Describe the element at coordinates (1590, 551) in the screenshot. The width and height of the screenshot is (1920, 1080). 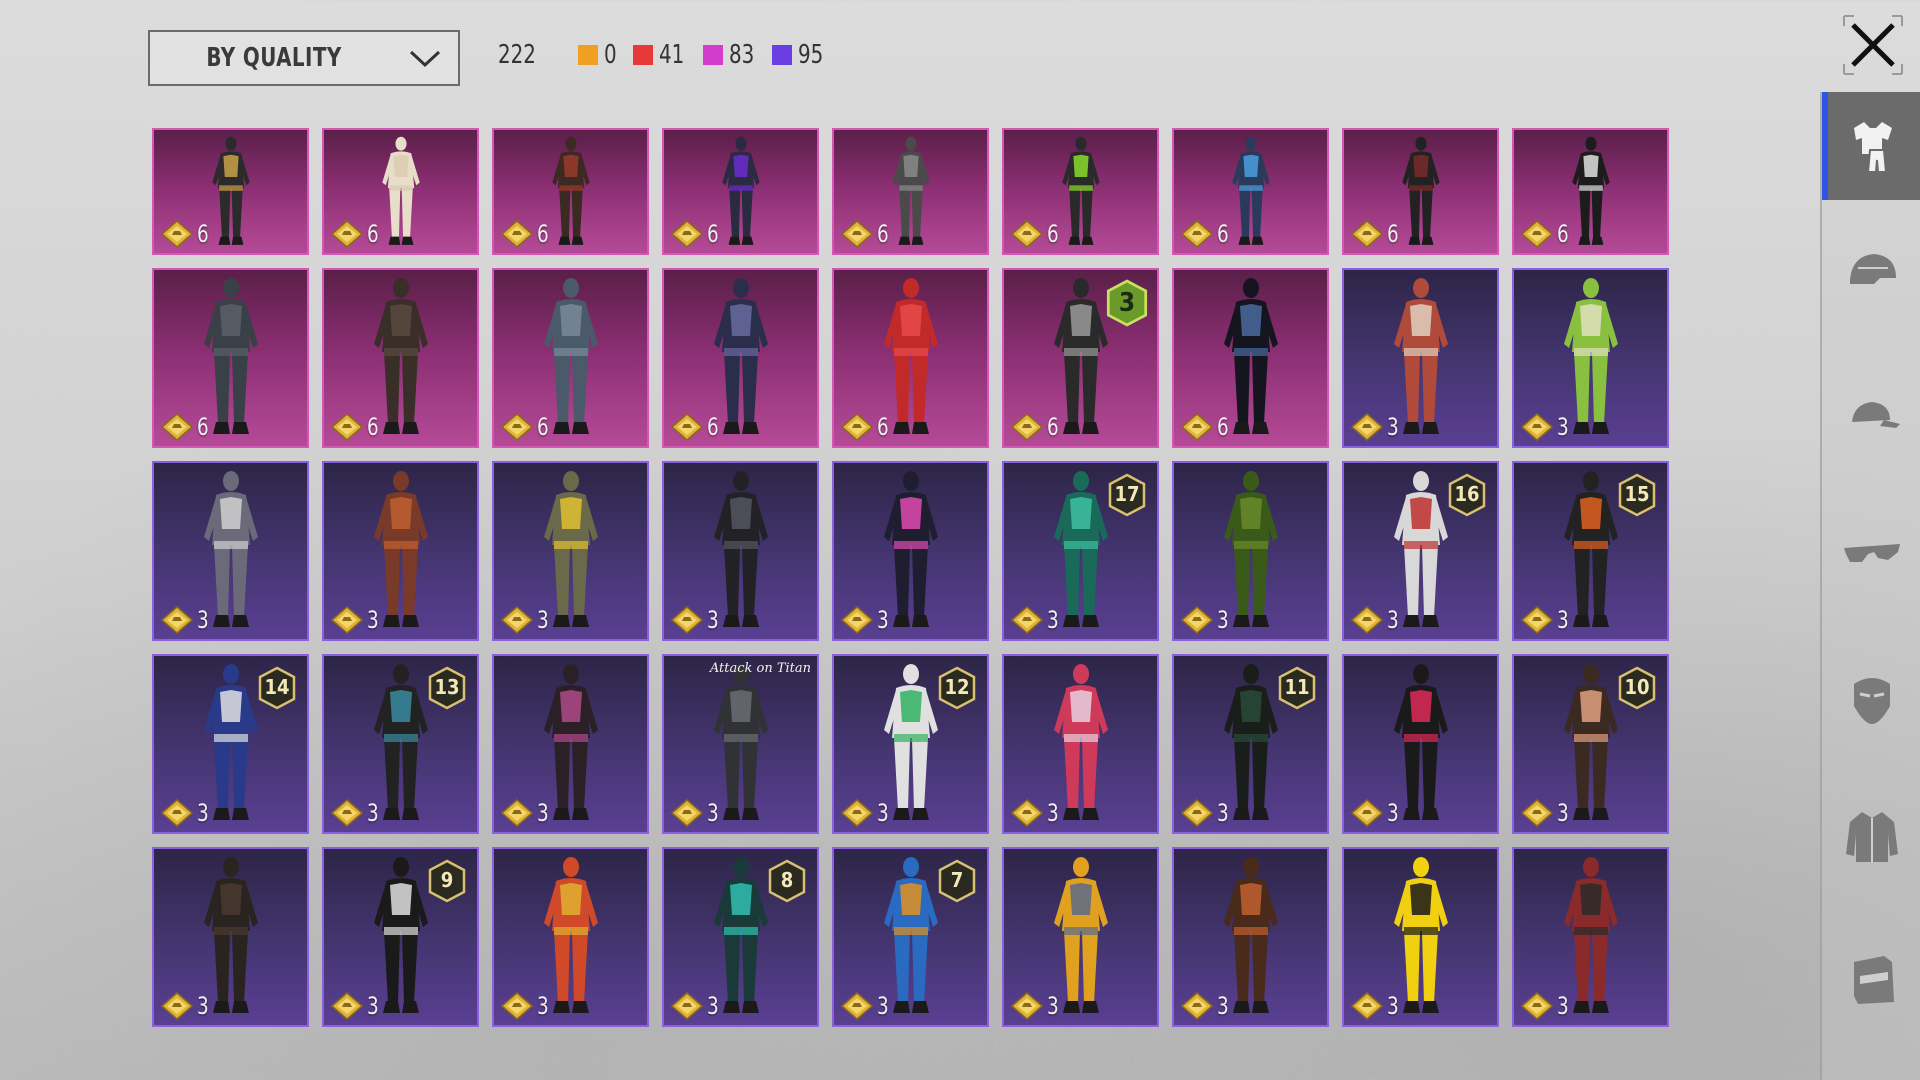
I see `outfit-item-card: 3 15` at that location.